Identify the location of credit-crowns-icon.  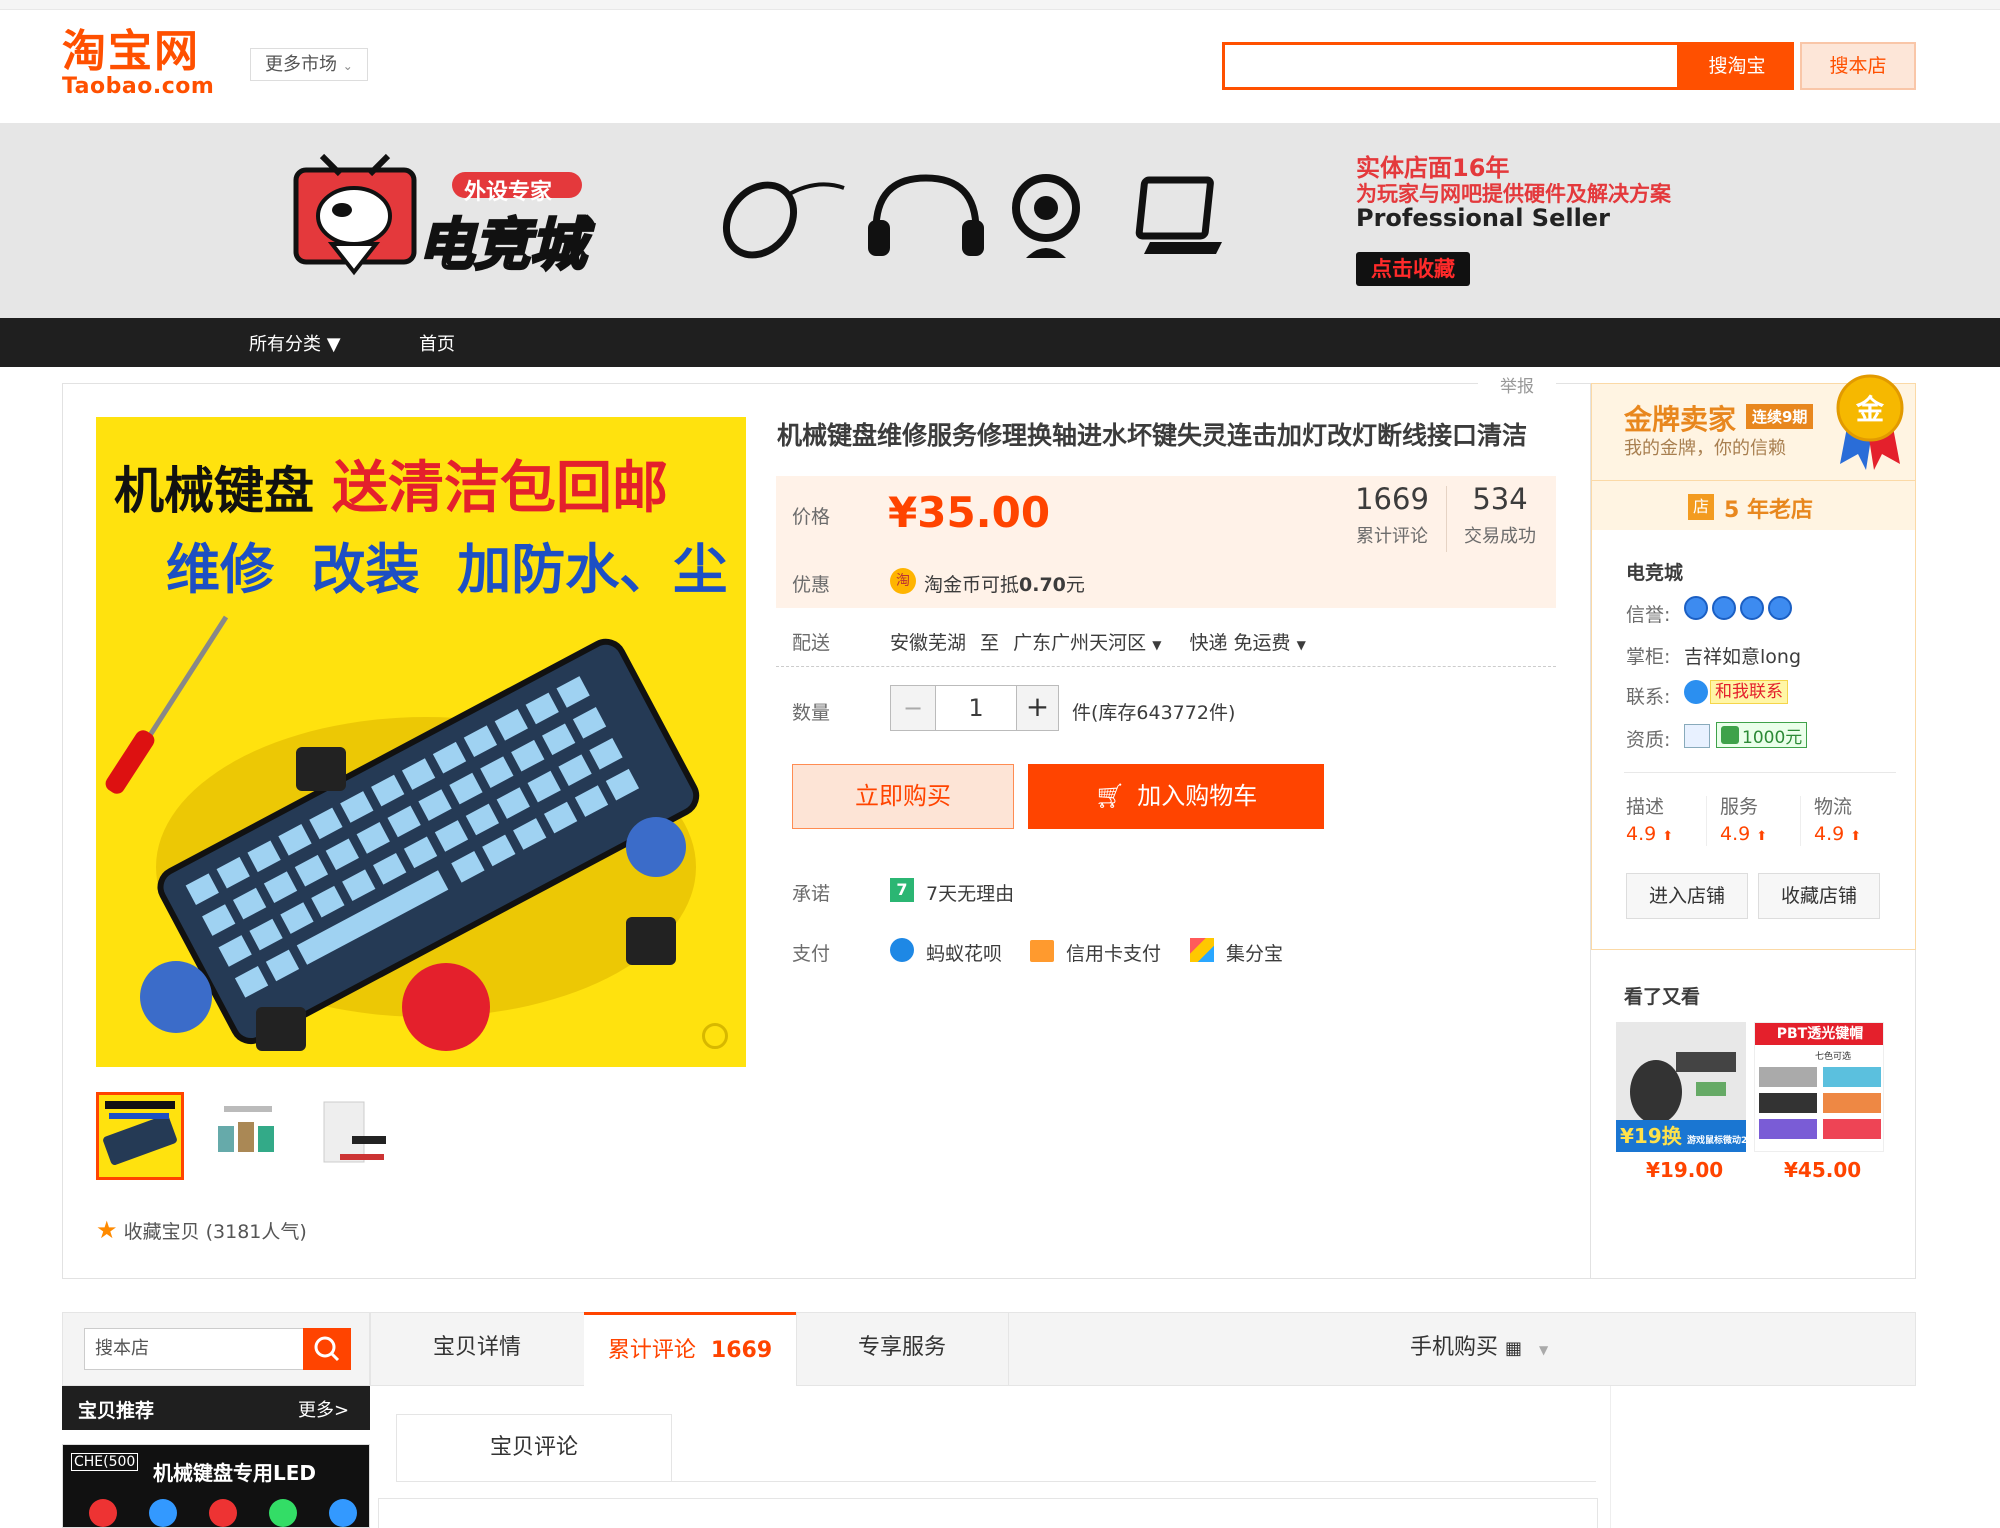
(1738, 609).